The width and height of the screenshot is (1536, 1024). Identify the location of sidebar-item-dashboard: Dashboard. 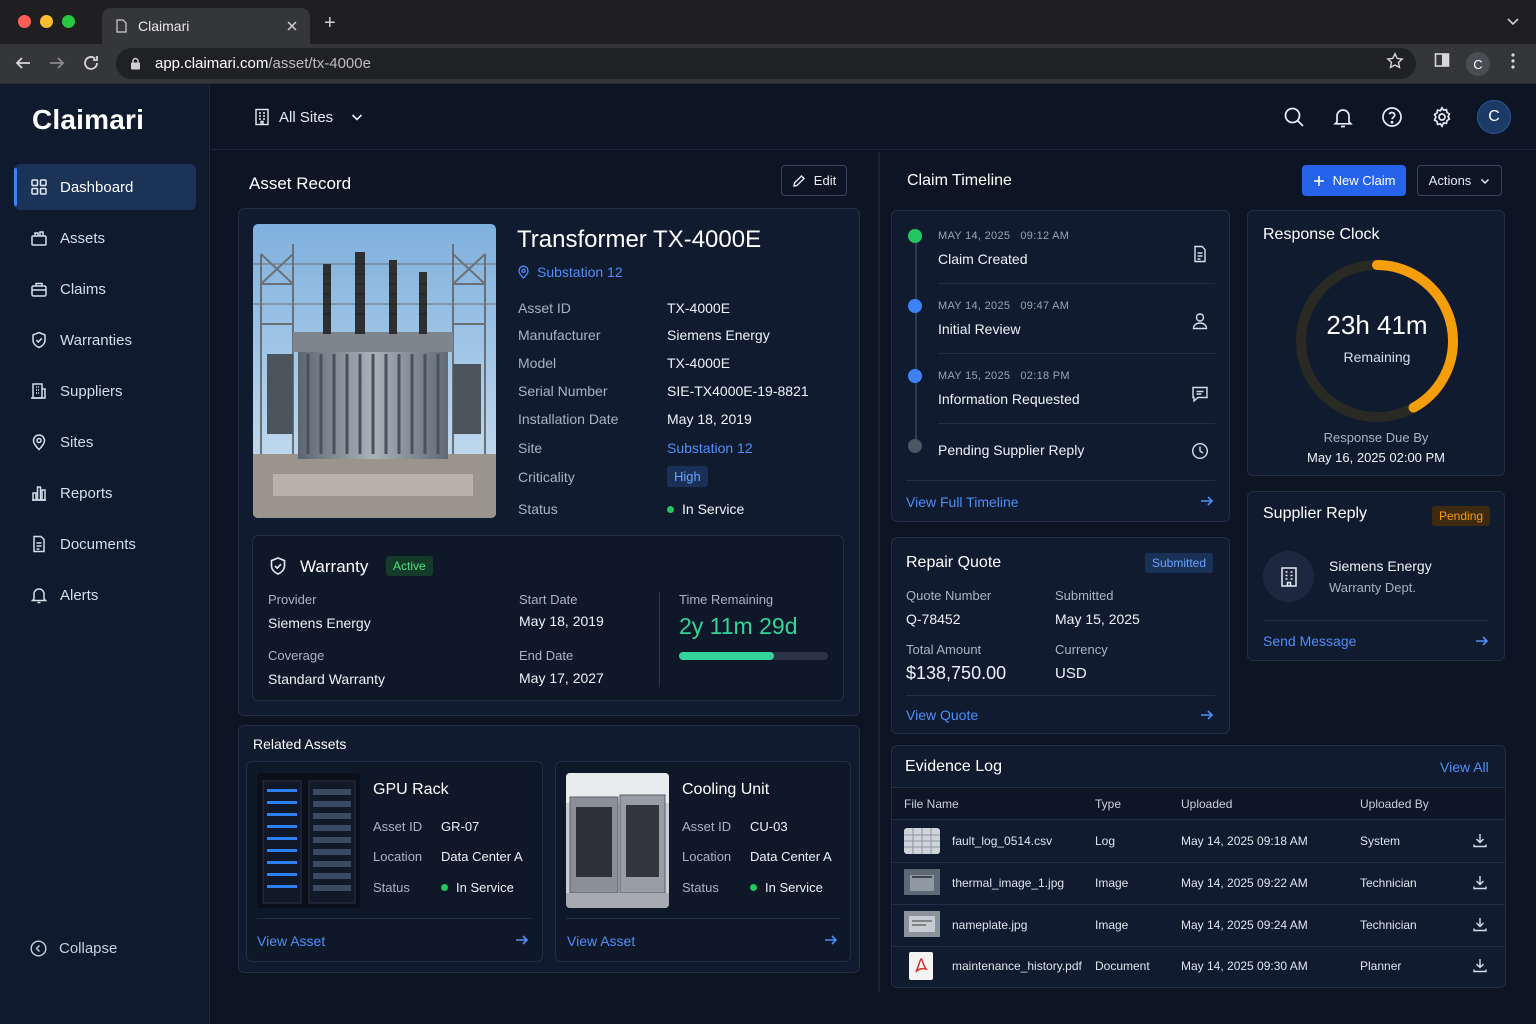
(105, 187).